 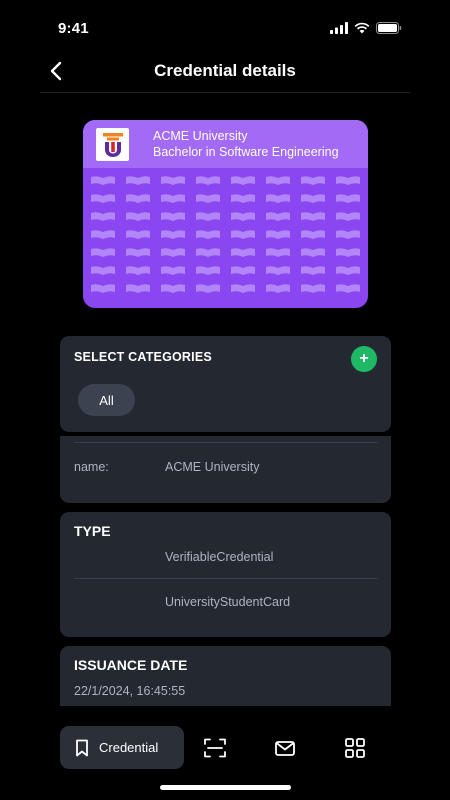 What do you see at coordinates (219, 557) in the screenshot?
I see `type-value: VerifiableCredential` at bounding box center [219, 557].